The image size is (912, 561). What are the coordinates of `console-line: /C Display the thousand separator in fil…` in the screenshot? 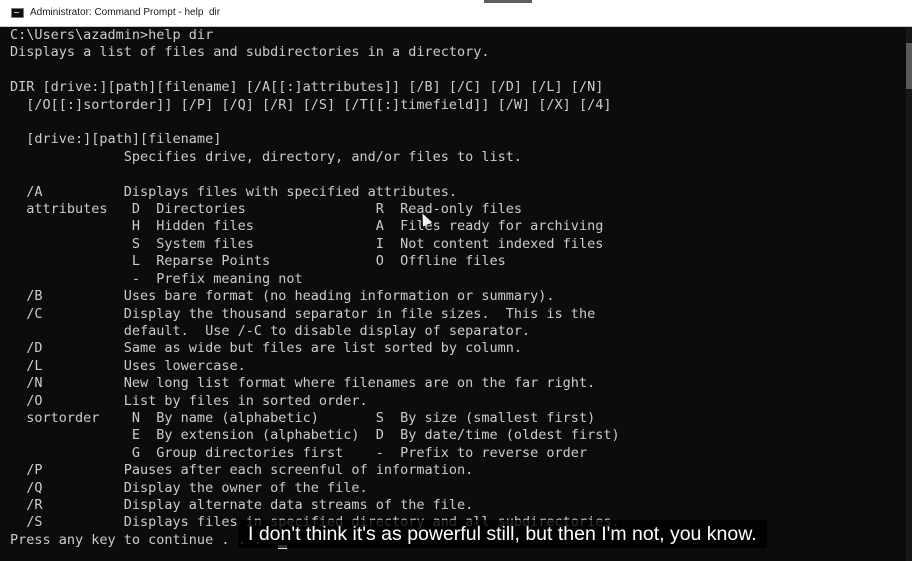 It's located at (303, 313).